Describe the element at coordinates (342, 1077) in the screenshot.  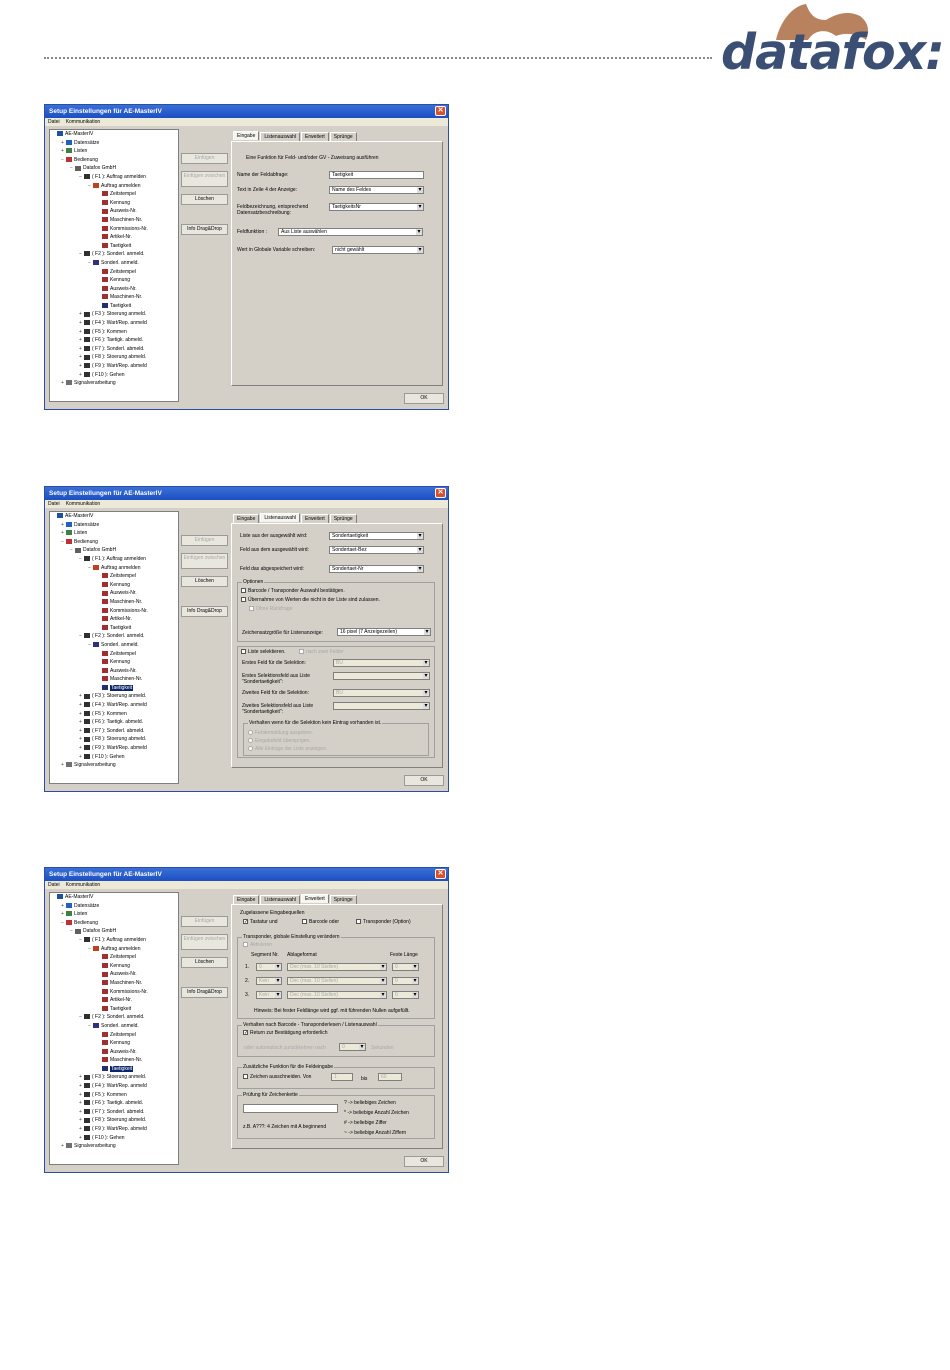
I see `von-input: 1` at that location.